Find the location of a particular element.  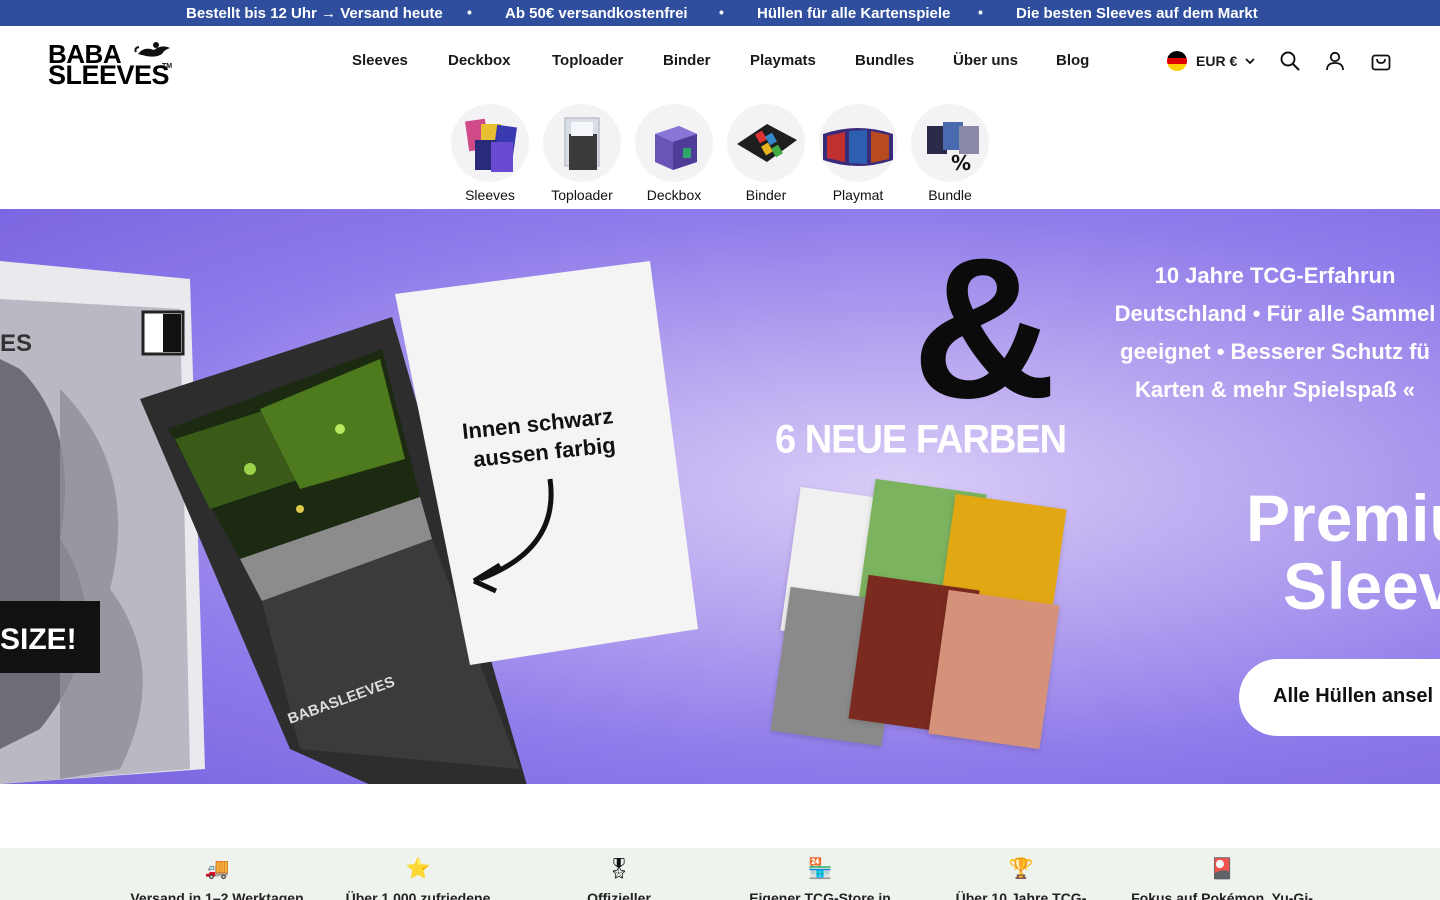

logo-line-2: SLEEVES is located at coordinates (109, 75).